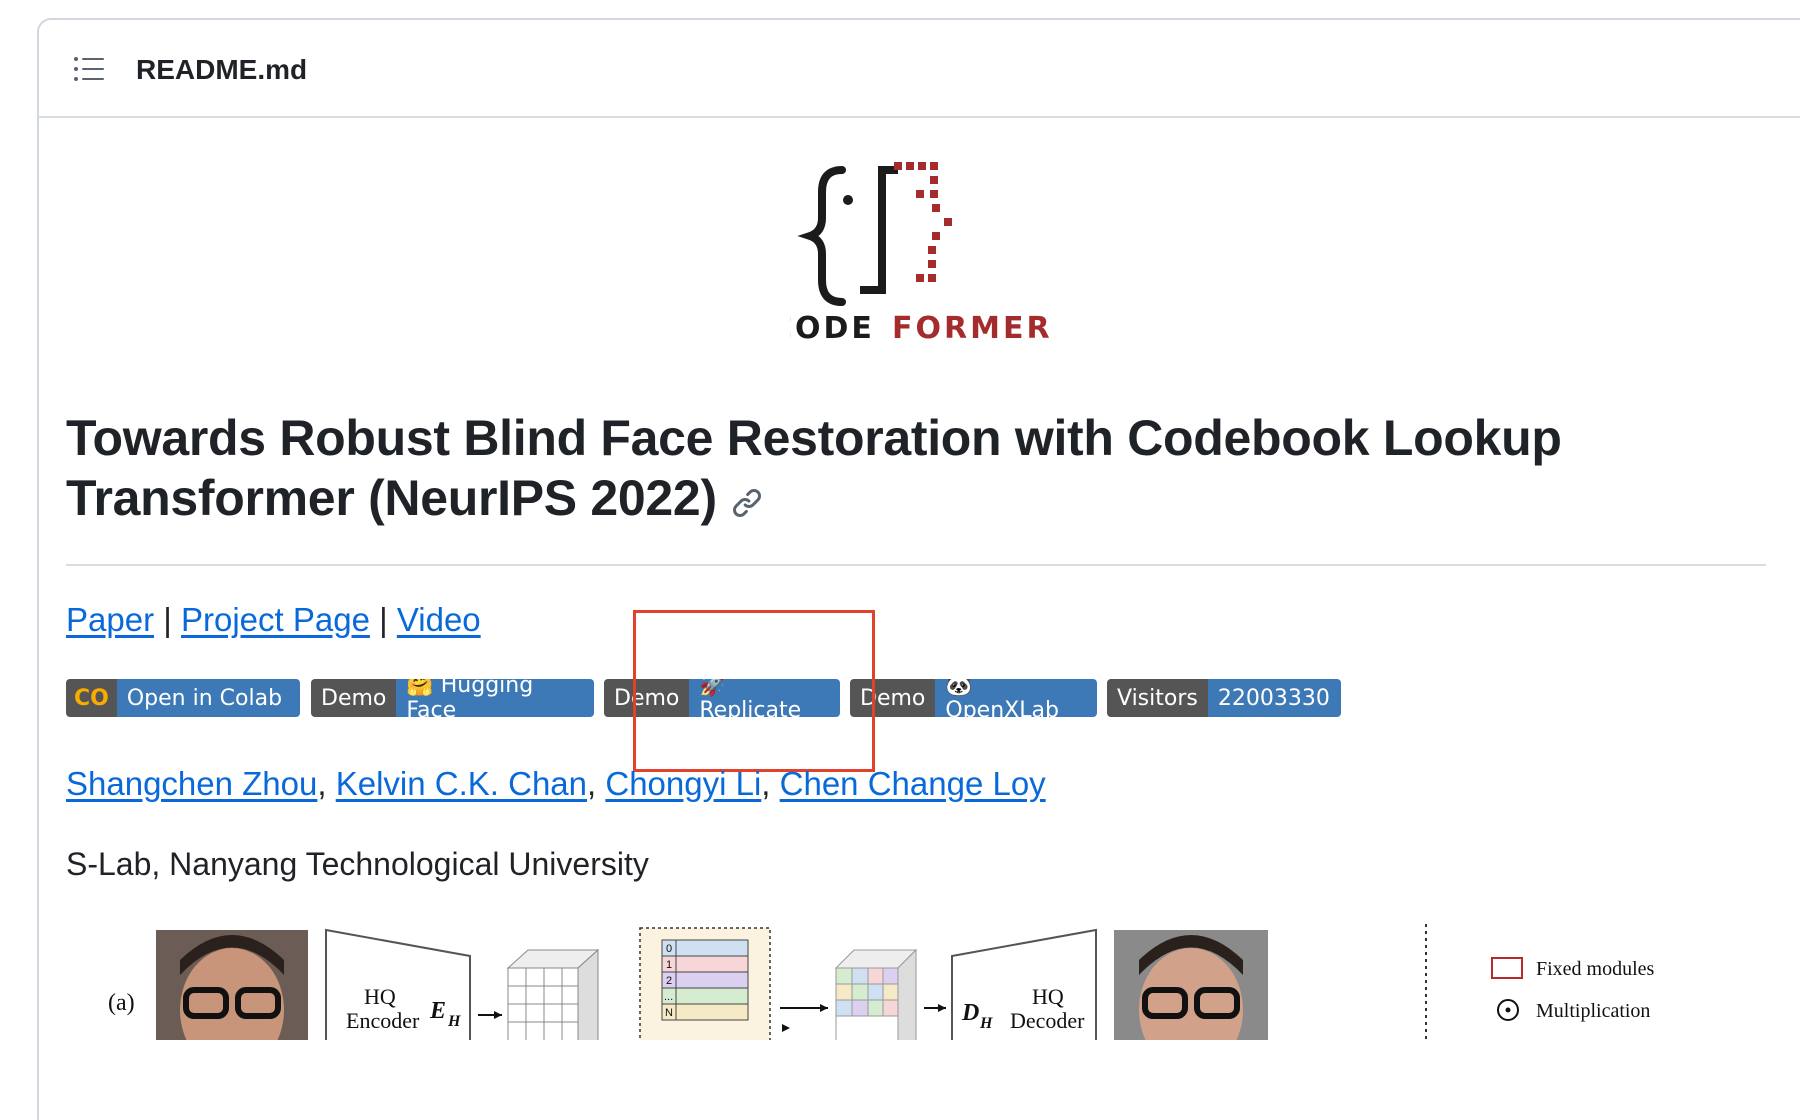 Image resolution: width=1800 pixels, height=1120 pixels. I want to click on codebook-table: 0 1 2 ... N, so click(705, 980).